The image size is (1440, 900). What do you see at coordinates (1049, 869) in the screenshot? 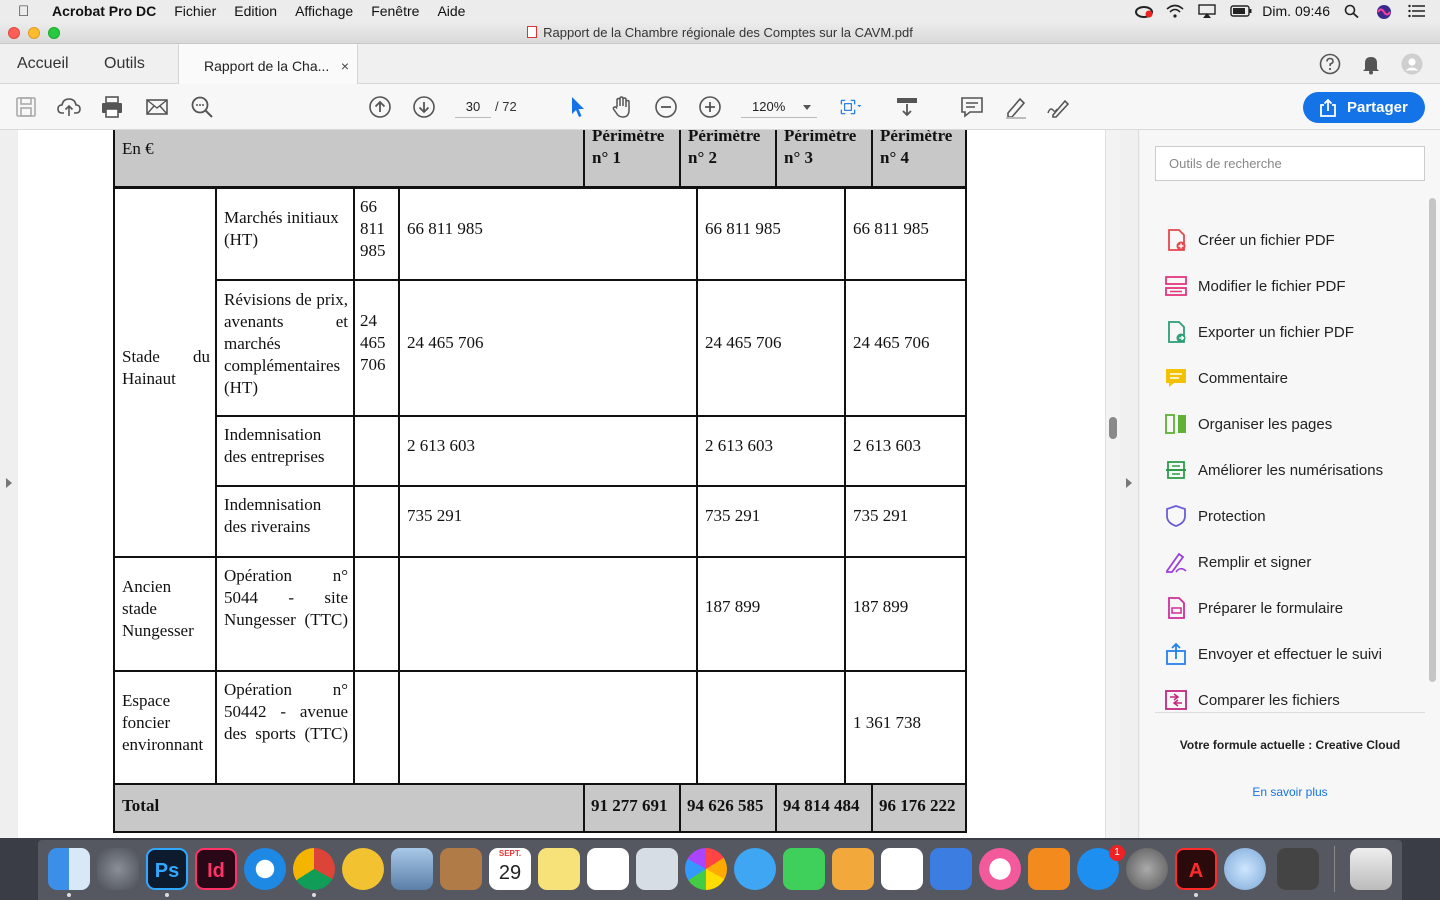
I see `ibooks-icon` at bounding box center [1049, 869].